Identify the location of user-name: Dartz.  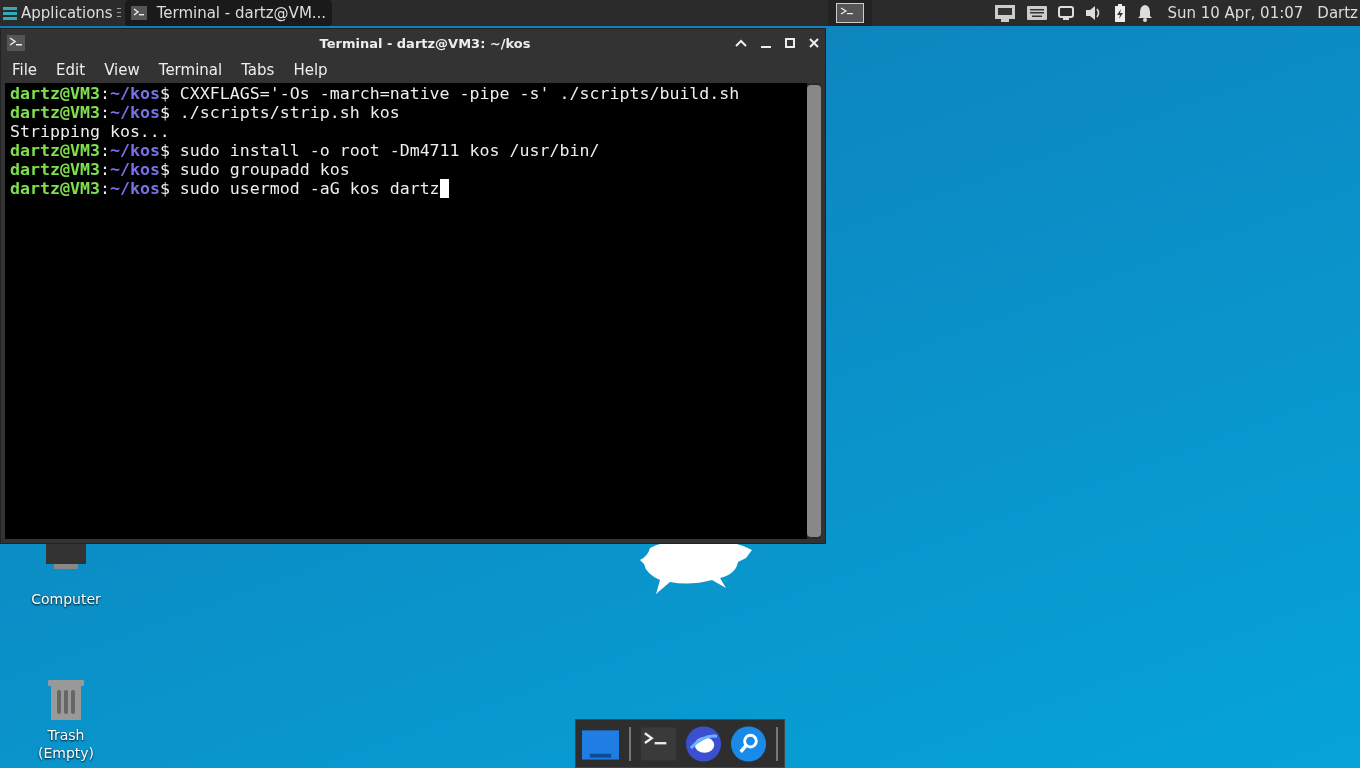
(1337, 13).